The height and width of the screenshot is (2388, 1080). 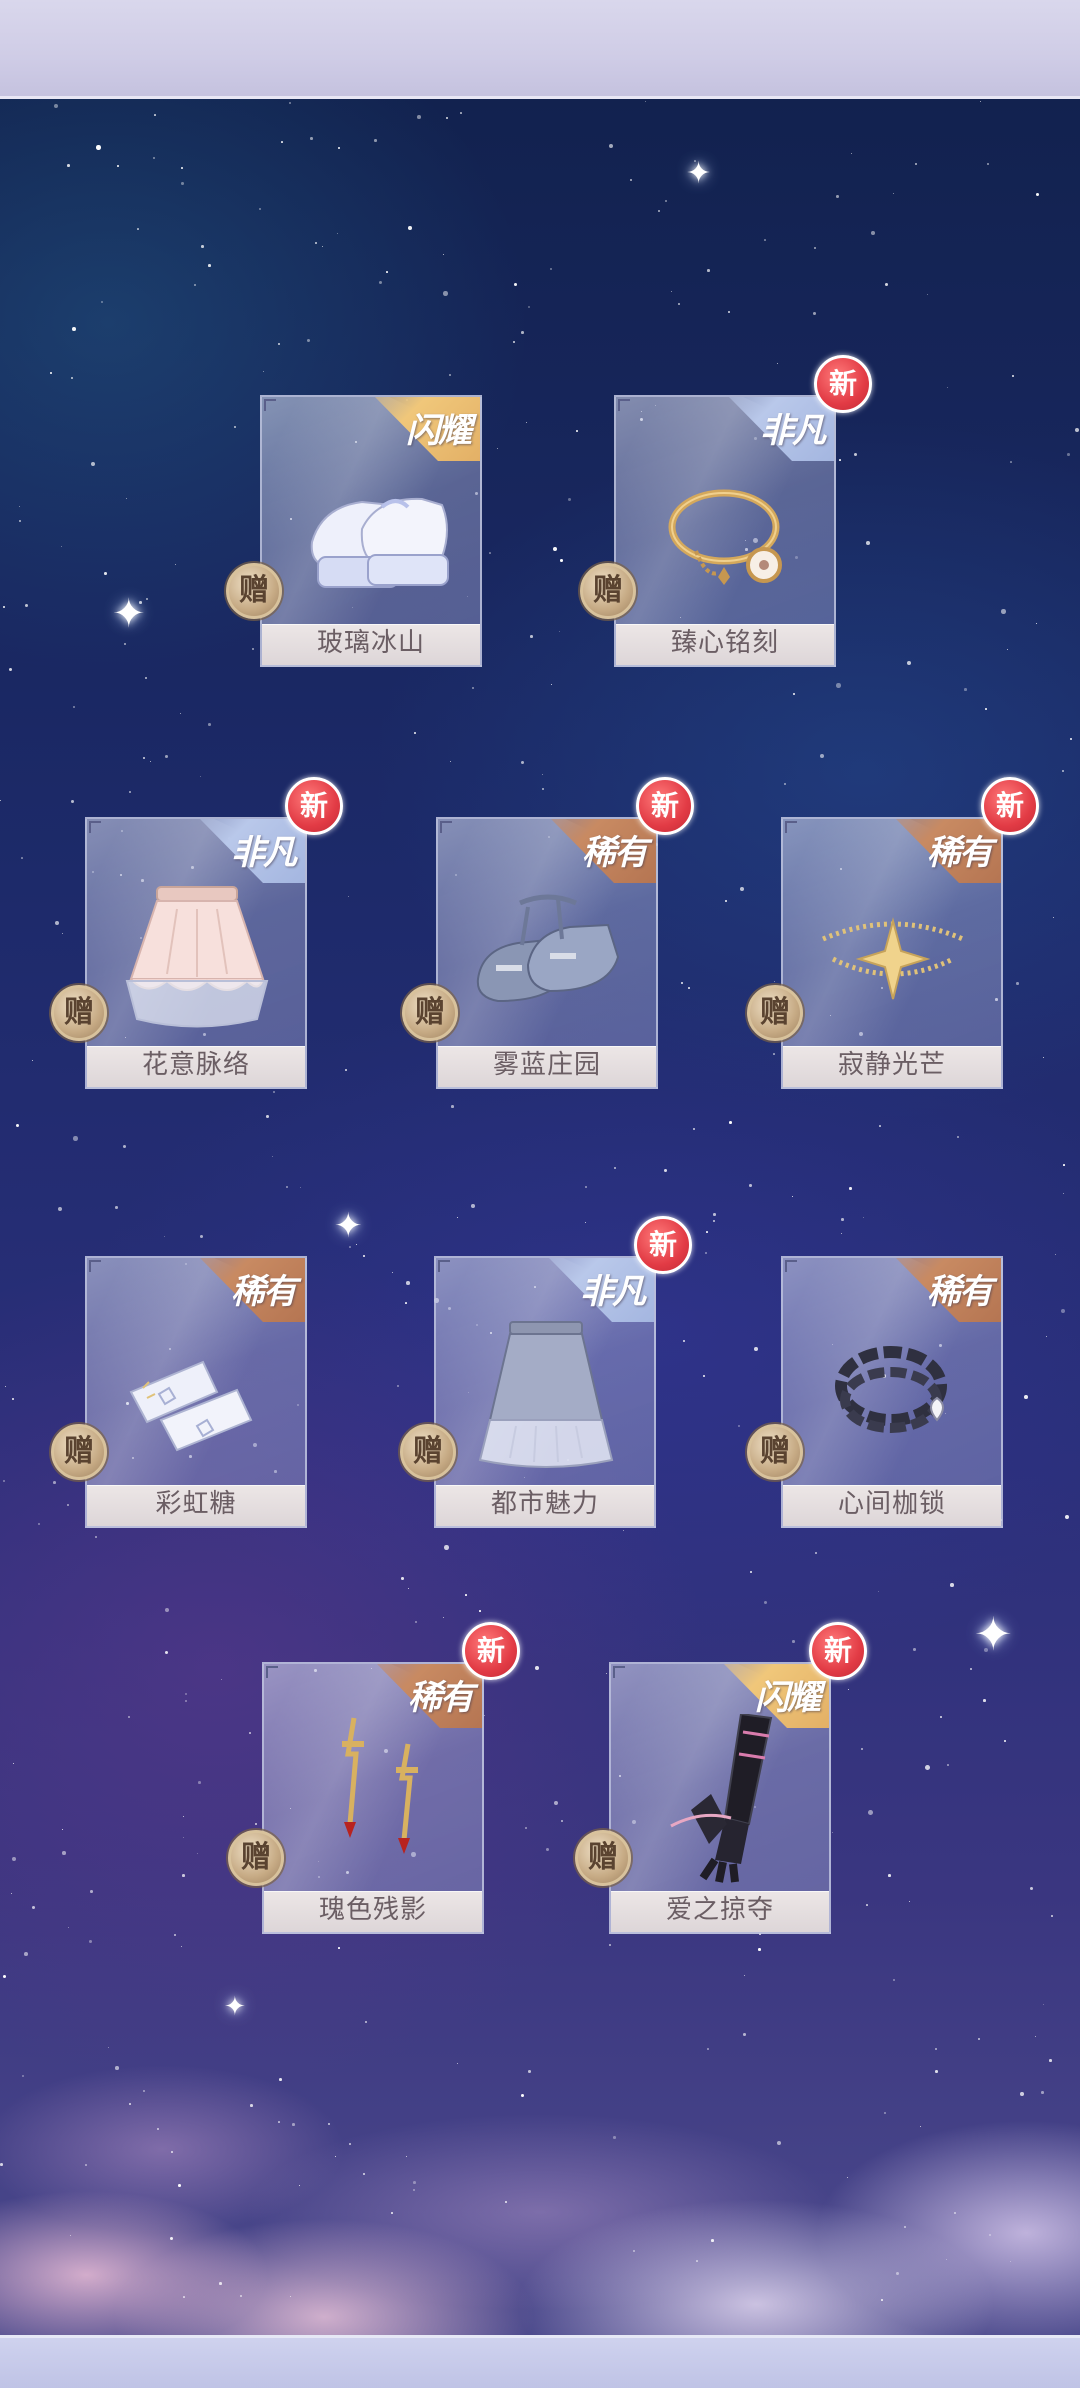 What do you see at coordinates (196, 1392) in the screenshot?
I see `card-frame: 稀有 彩虹糖` at bounding box center [196, 1392].